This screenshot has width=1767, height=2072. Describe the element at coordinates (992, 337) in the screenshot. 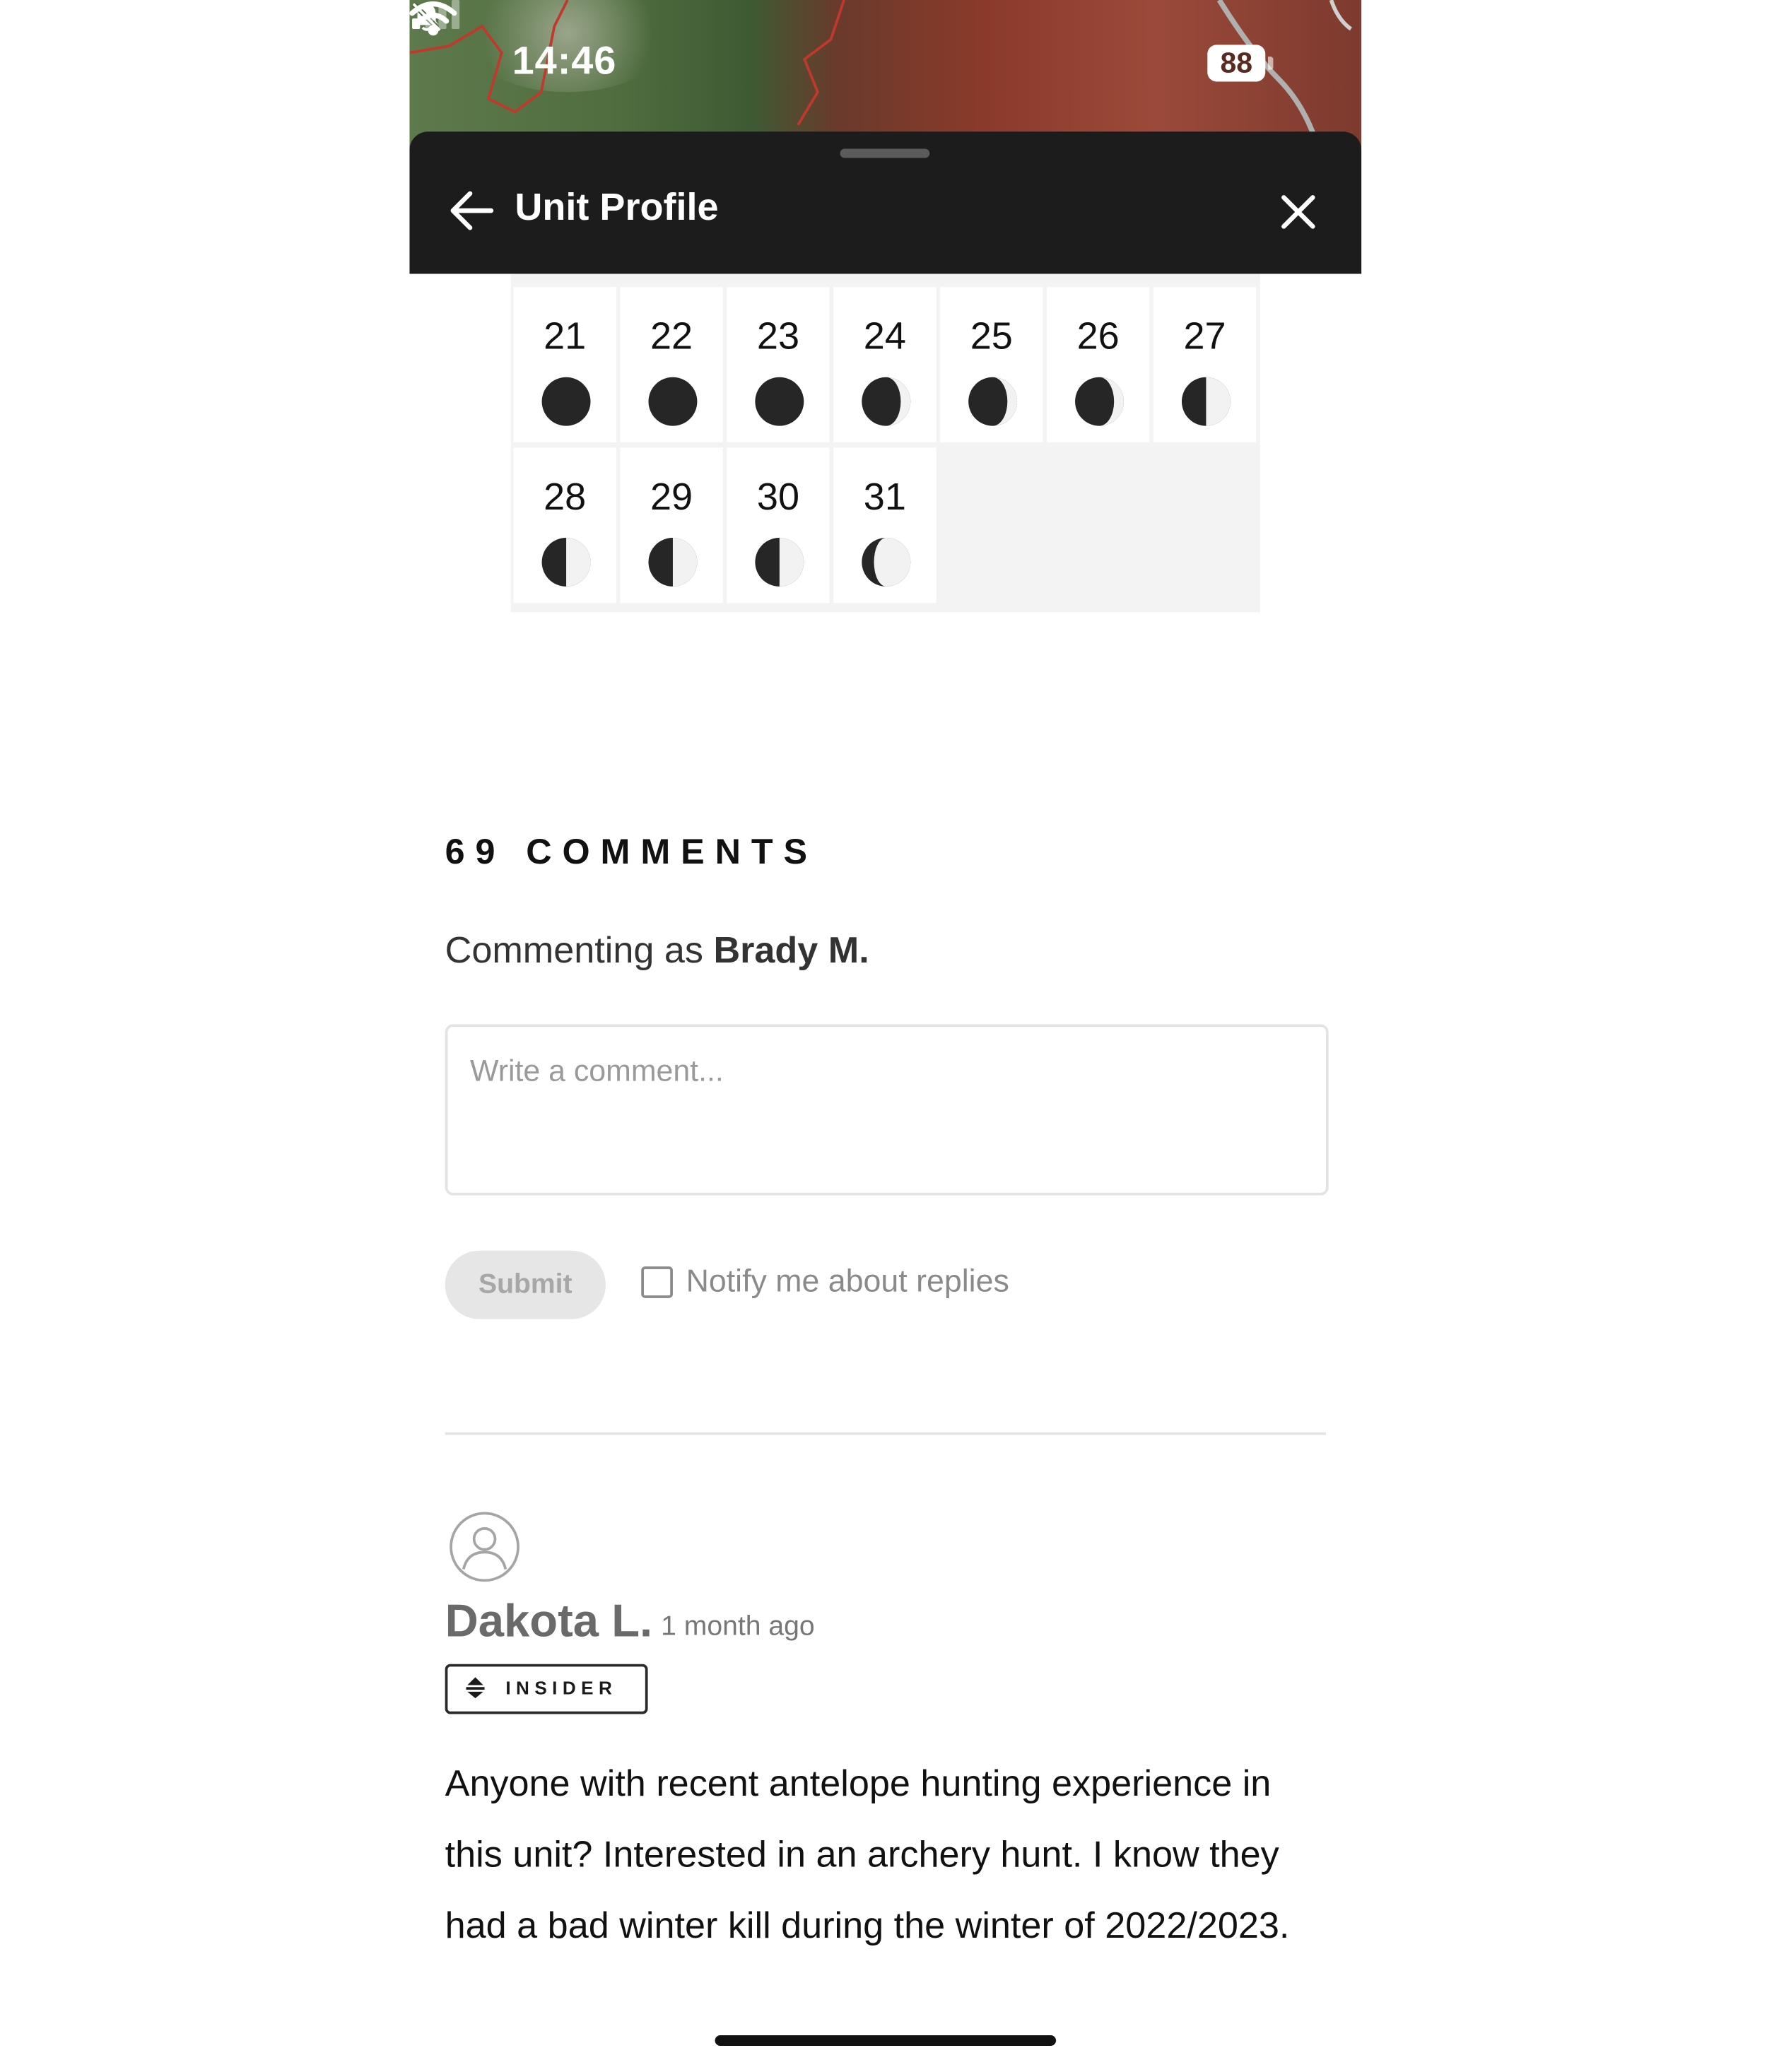

I see `calendar-day-number: 25` at that location.